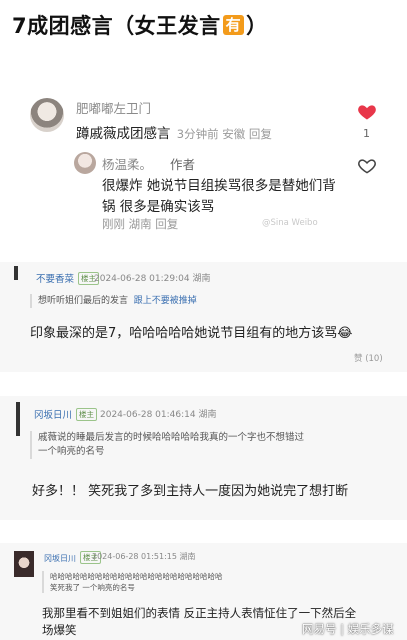  What do you see at coordinates (348, 629) in the screenshot?
I see `footer-watermark: 网易号 | 娱乐多谋` at bounding box center [348, 629].